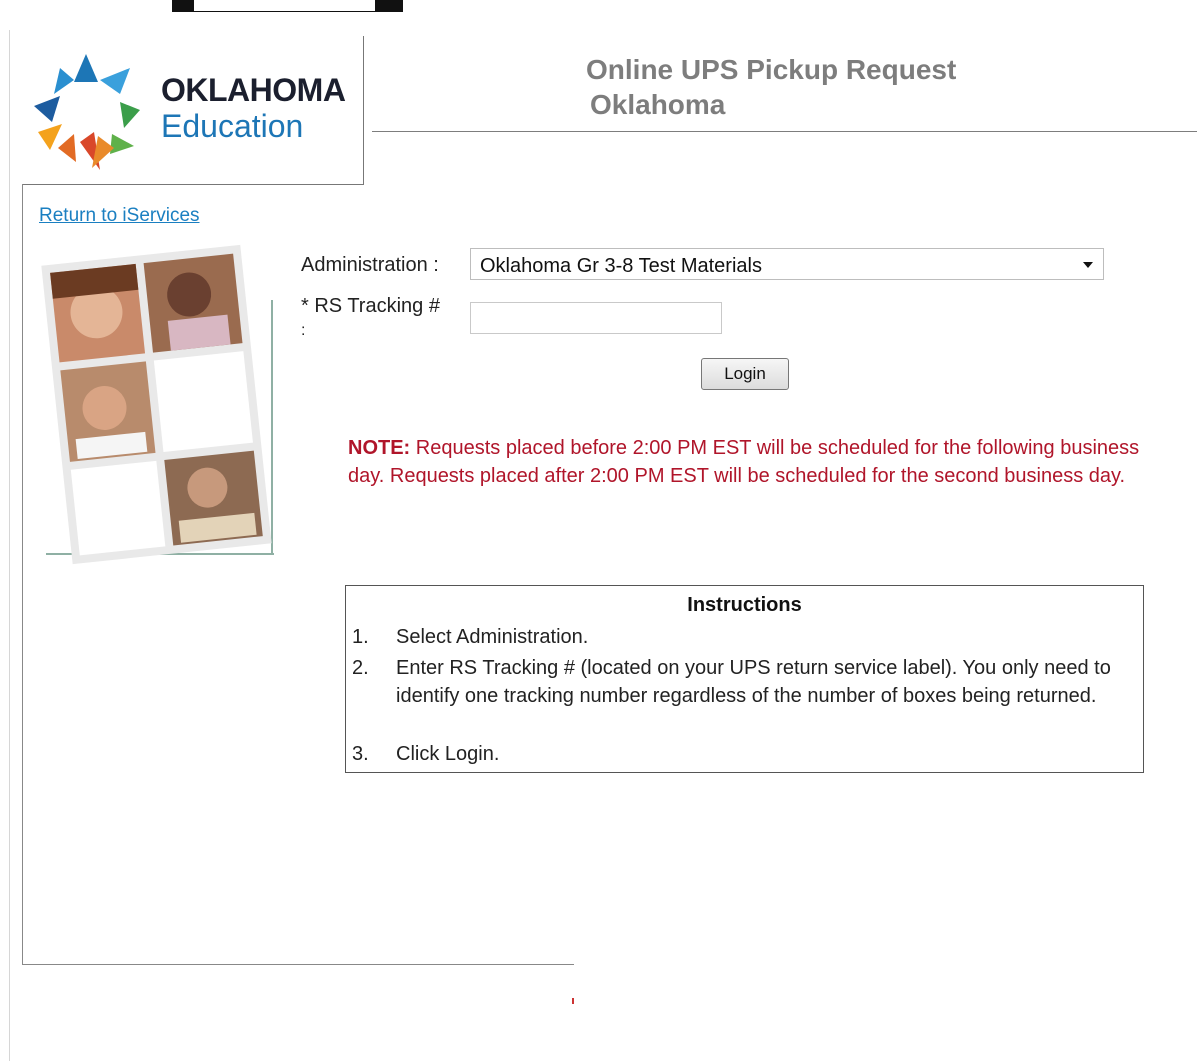 This screenshot has height=1061, width=1197. I want to click on administration-label: Administration :, so click(370, 265).